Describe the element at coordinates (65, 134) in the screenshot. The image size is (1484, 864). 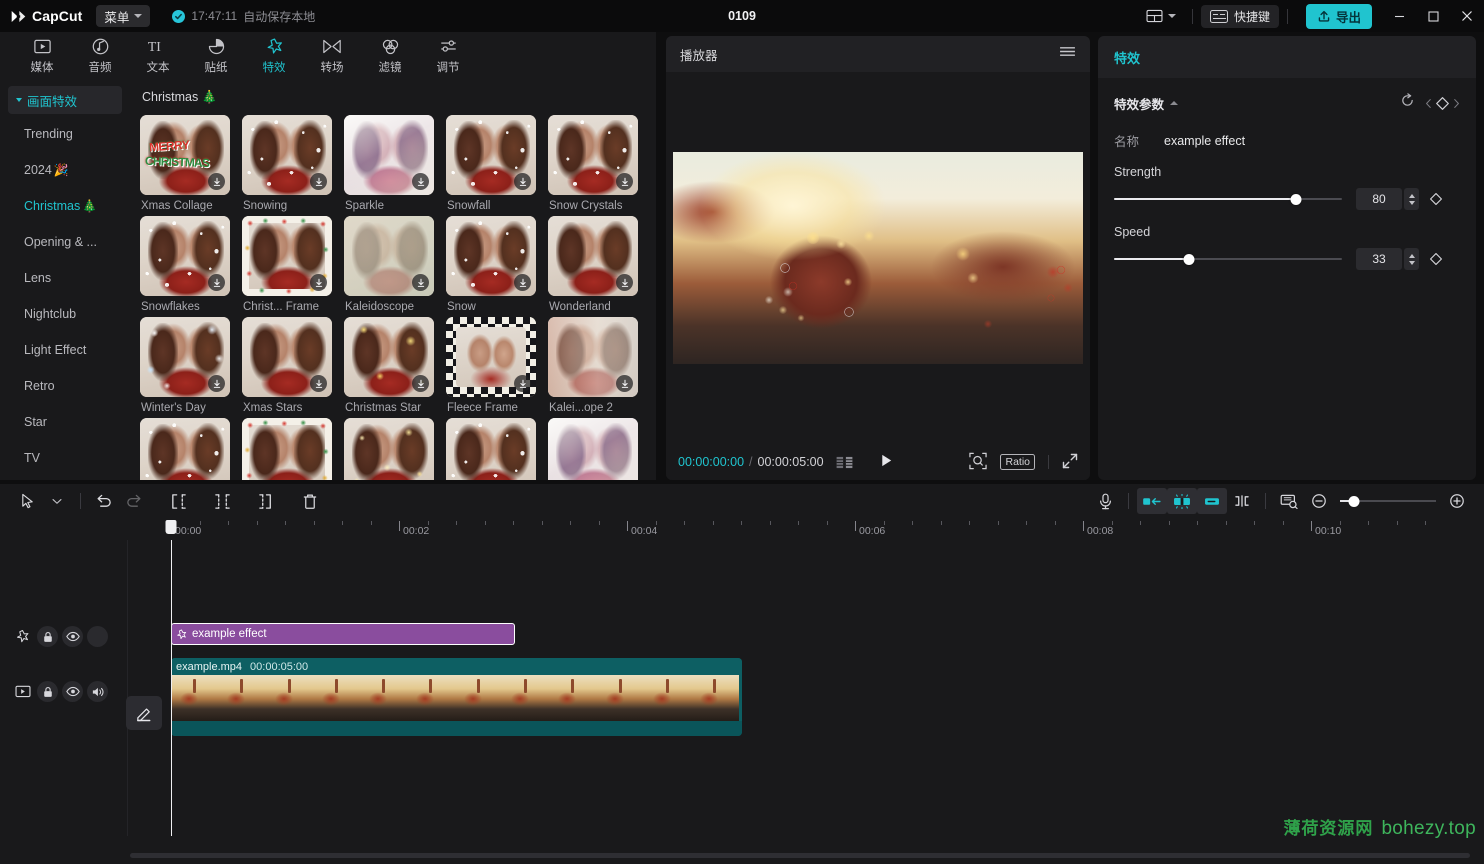
I see `sidebar-item-trending: Trending` at that location.